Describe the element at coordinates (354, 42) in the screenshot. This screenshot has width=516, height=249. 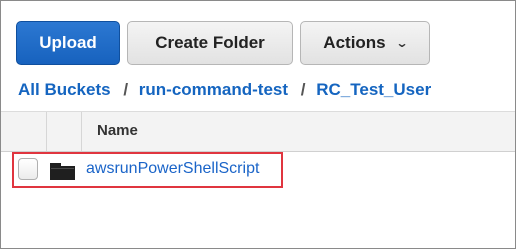
I see `actions-button-label: Actions` at that location.